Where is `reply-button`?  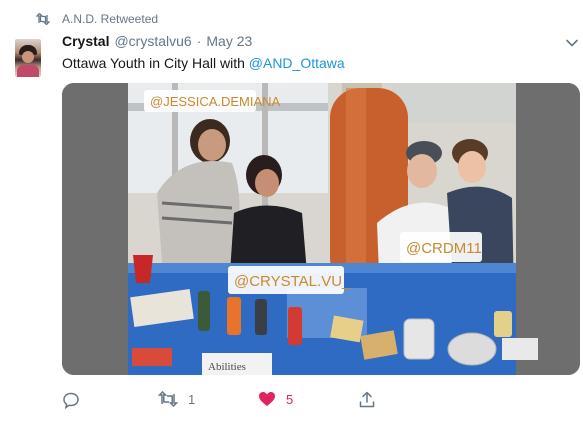 reply-button is located at coordinates (71, 400).